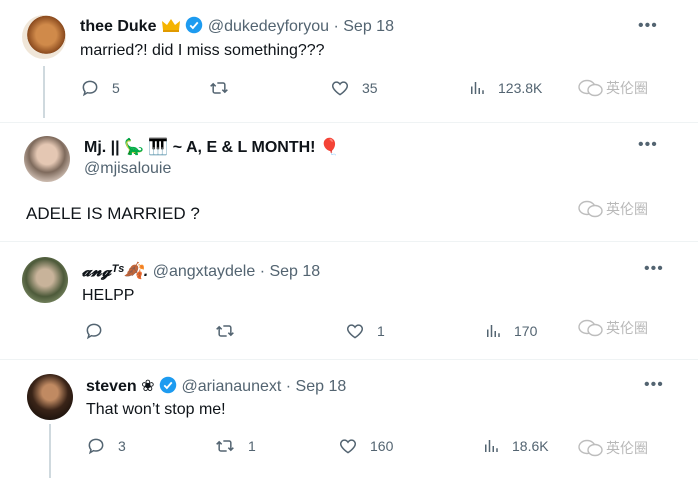  I want to click on display-name: thee Duke, so click(118, 26).